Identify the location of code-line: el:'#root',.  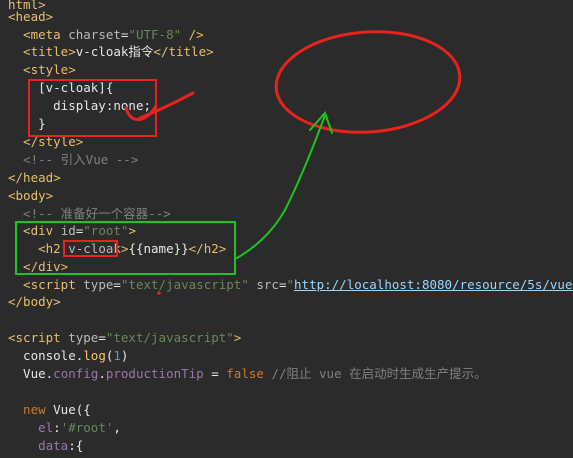
(64, 428).